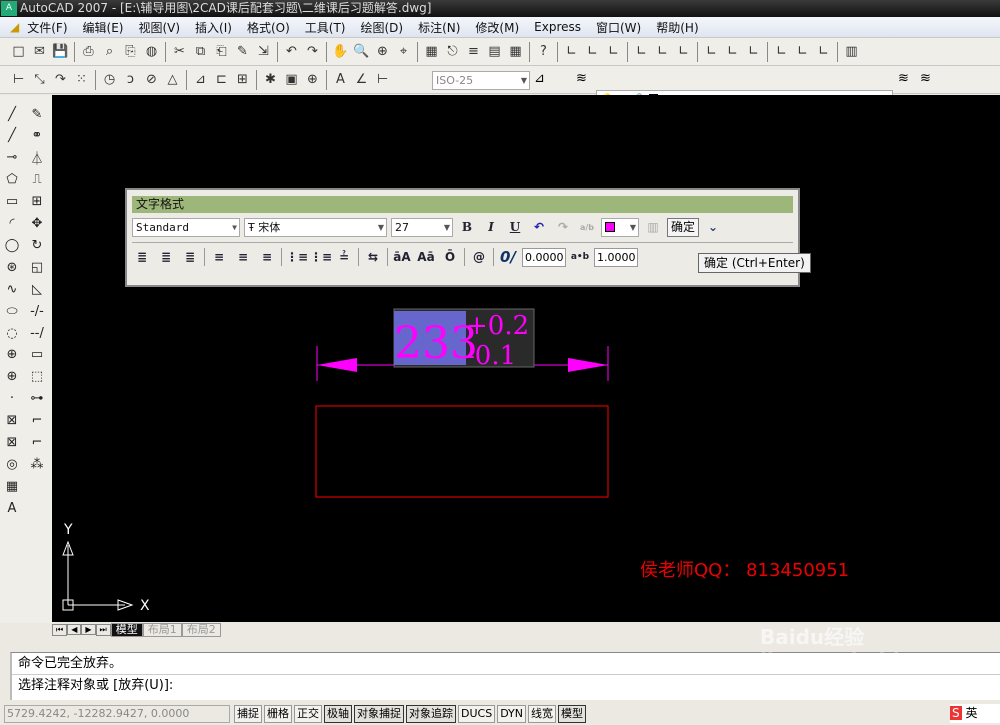  I want to click on toolbar-button-icon: ⎋, so click(452, 51).